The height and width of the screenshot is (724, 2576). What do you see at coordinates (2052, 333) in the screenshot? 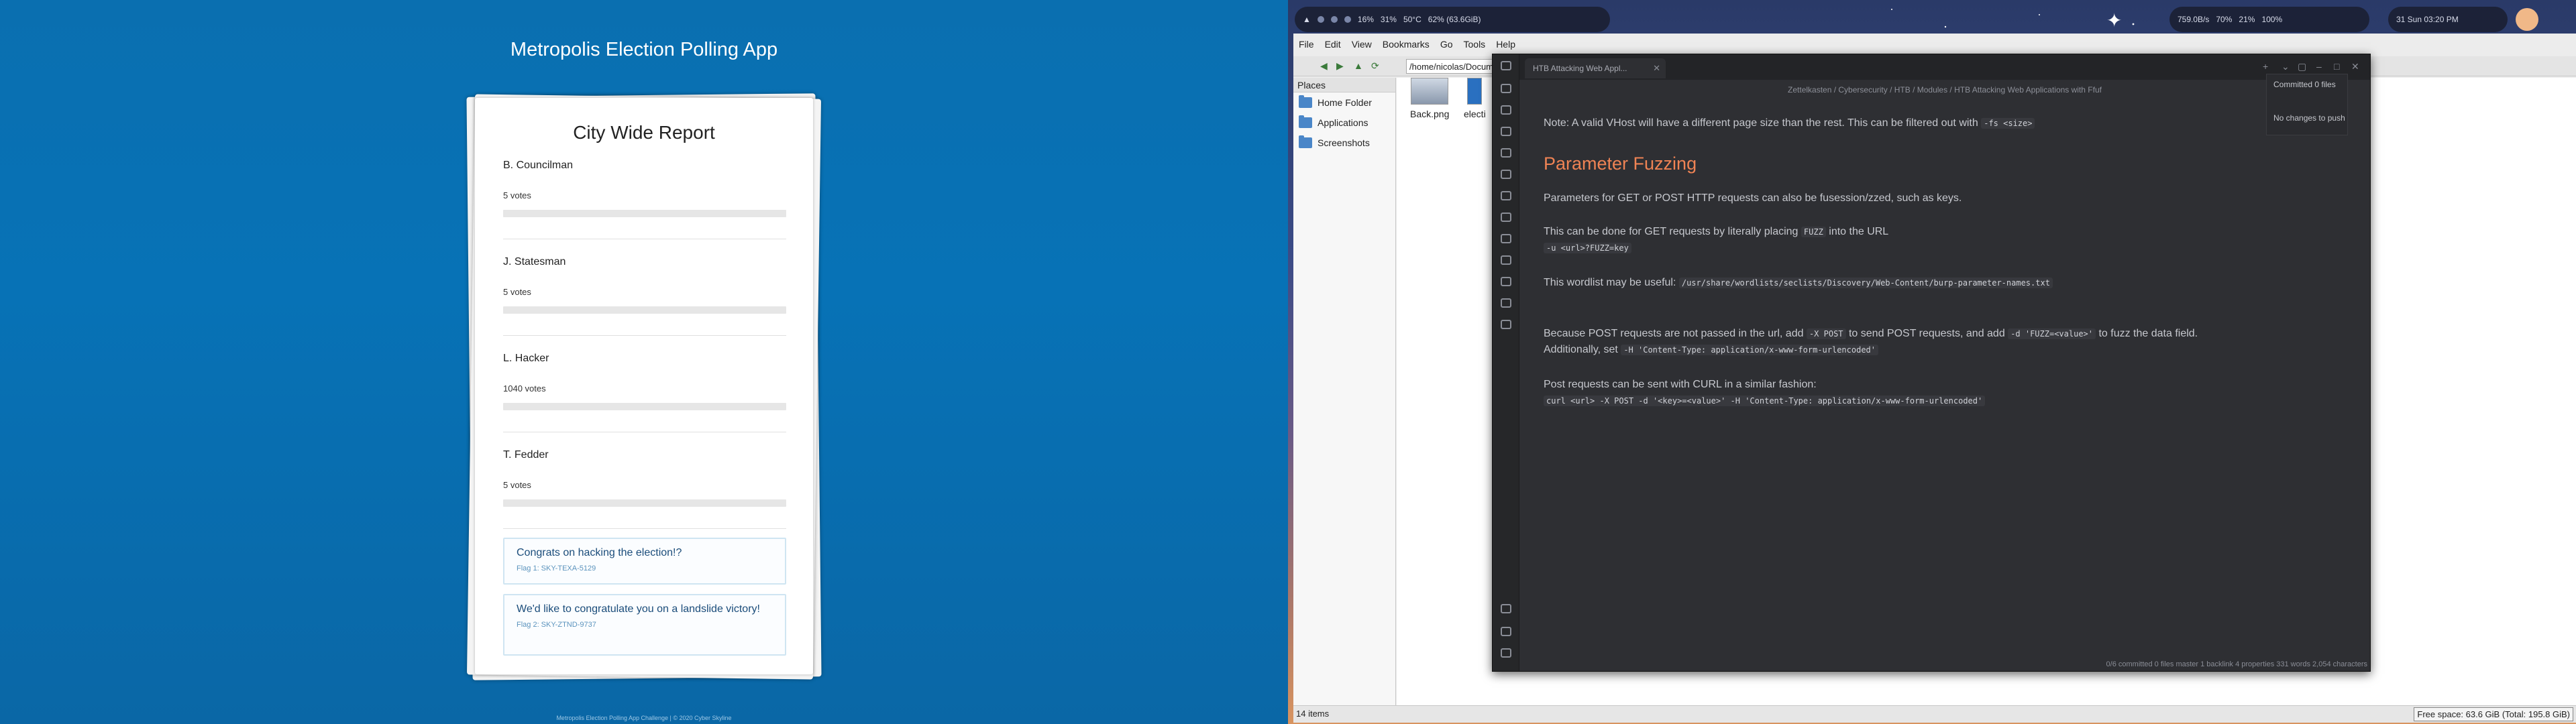
I see `inline-code: -d 'FUZZ=<value>'` at bounding box center [2052, 333].